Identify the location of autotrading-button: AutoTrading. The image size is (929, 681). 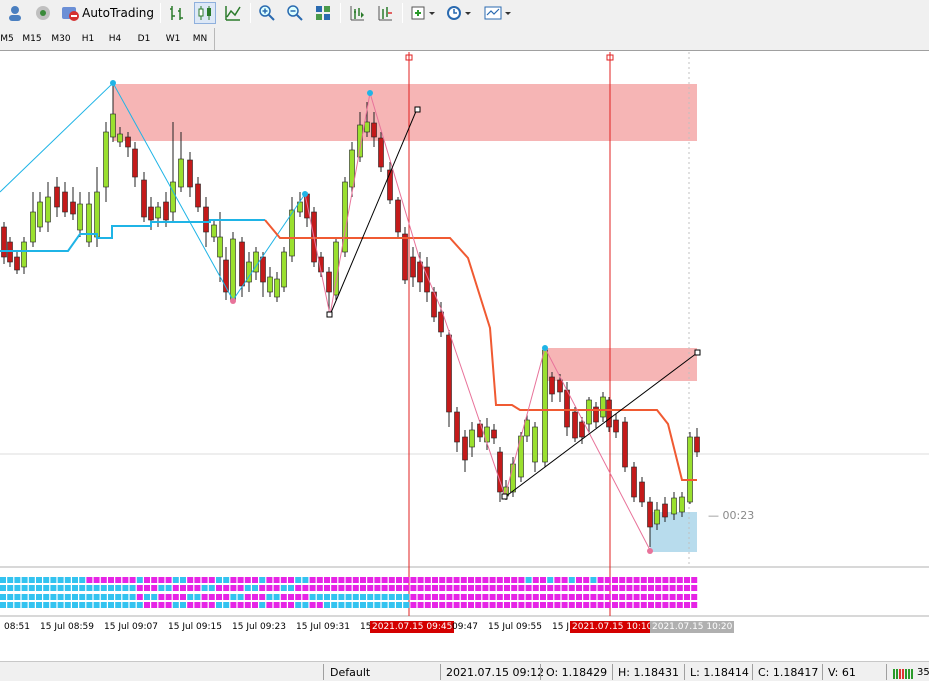
(107, 13).